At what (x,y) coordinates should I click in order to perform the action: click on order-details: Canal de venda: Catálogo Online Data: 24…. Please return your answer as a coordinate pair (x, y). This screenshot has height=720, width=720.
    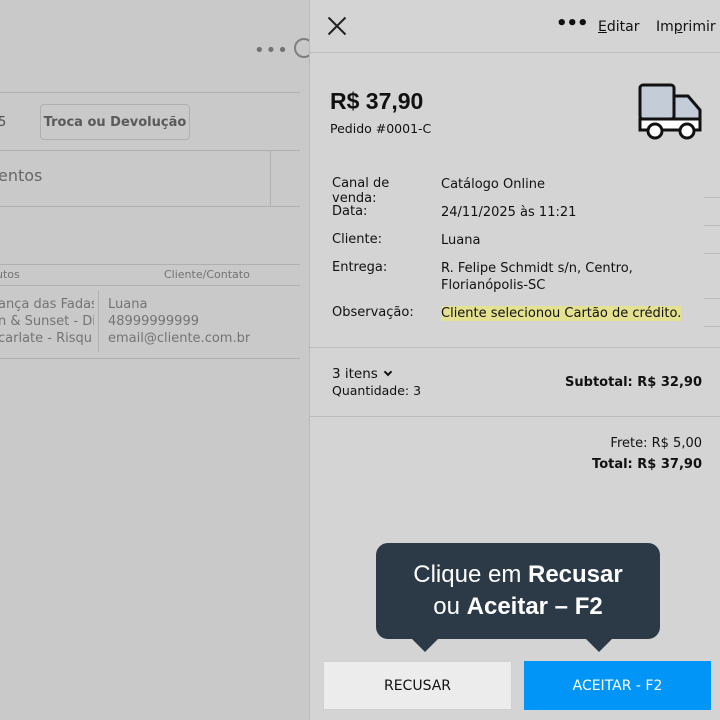
    Looking at the image, I should click on (522, 251).